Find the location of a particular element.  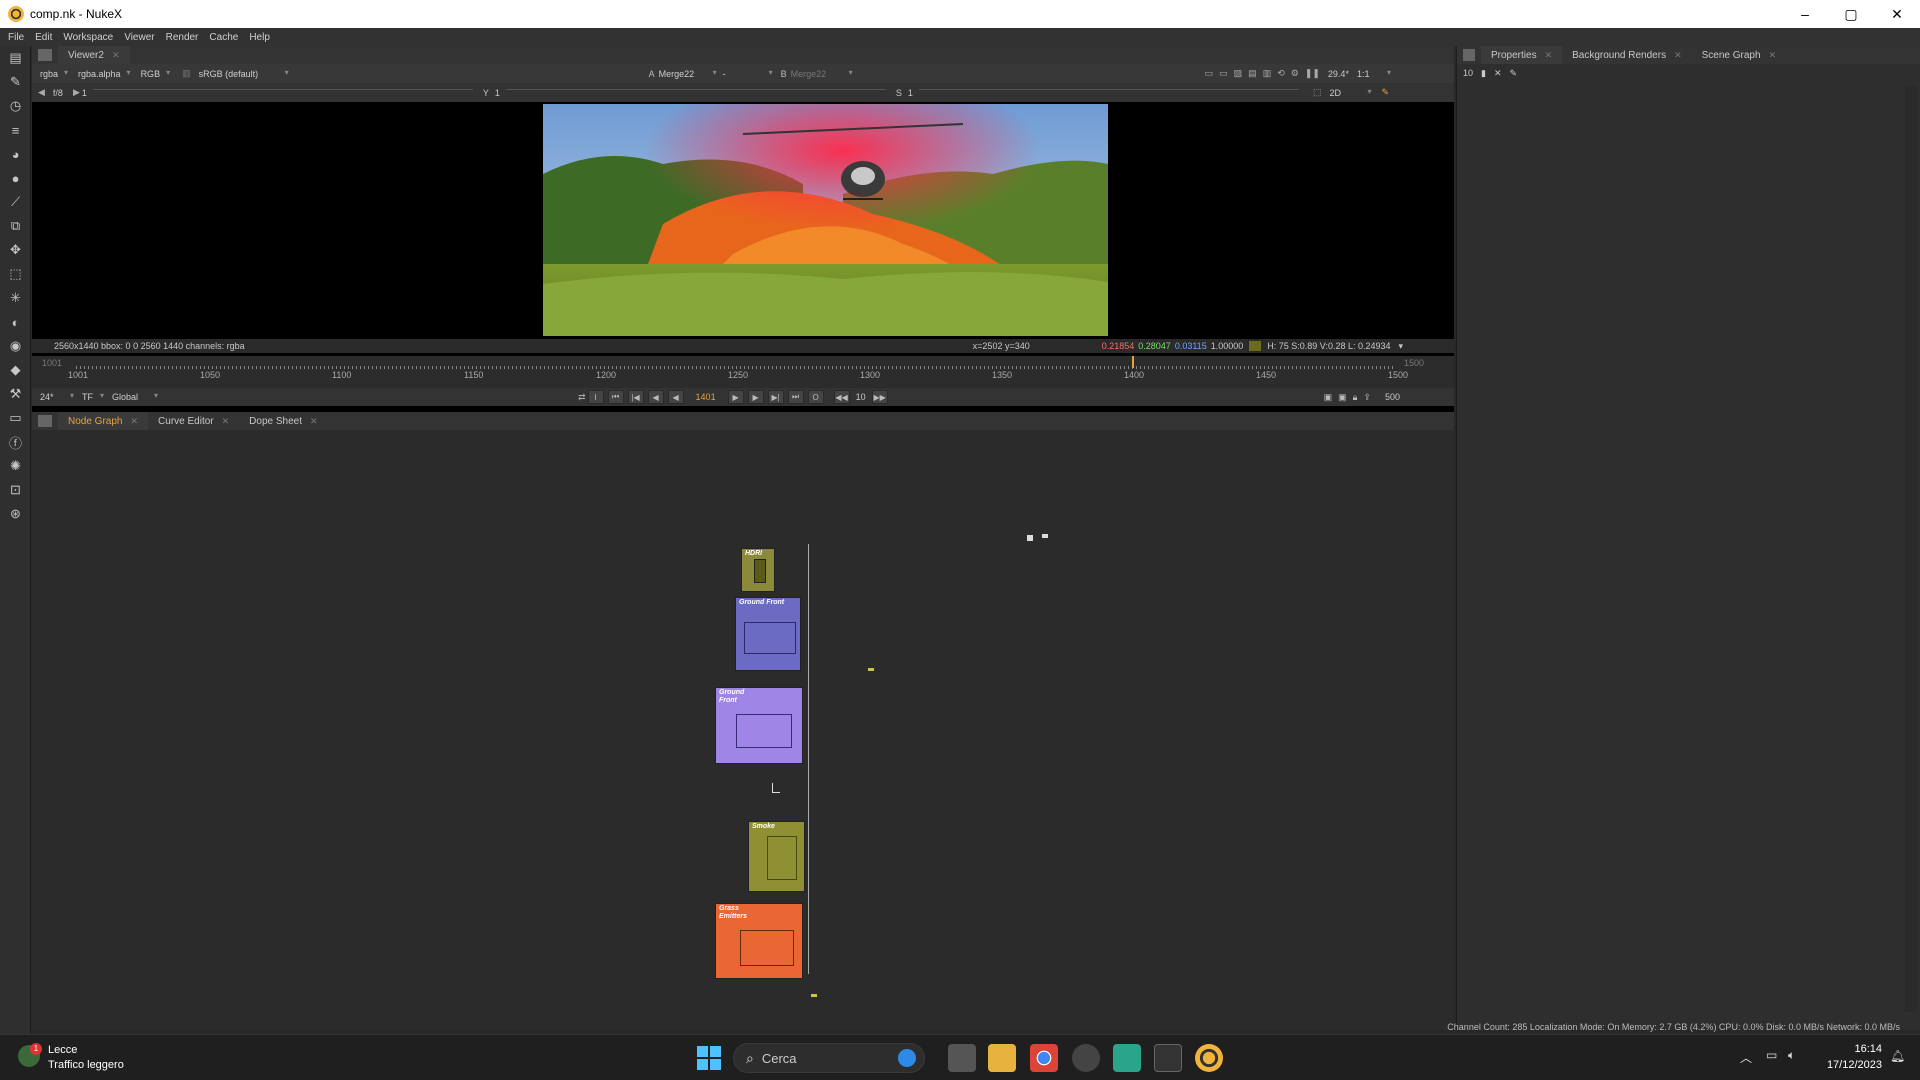

viewer-image is located at coordinates (825, 220).